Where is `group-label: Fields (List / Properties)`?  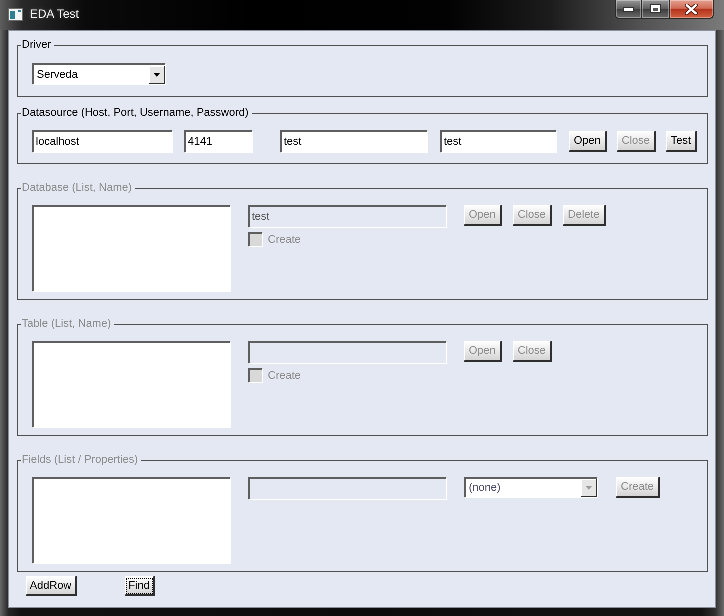
group-label: Fields (List / Properties) is located at coordinates (80, 460).